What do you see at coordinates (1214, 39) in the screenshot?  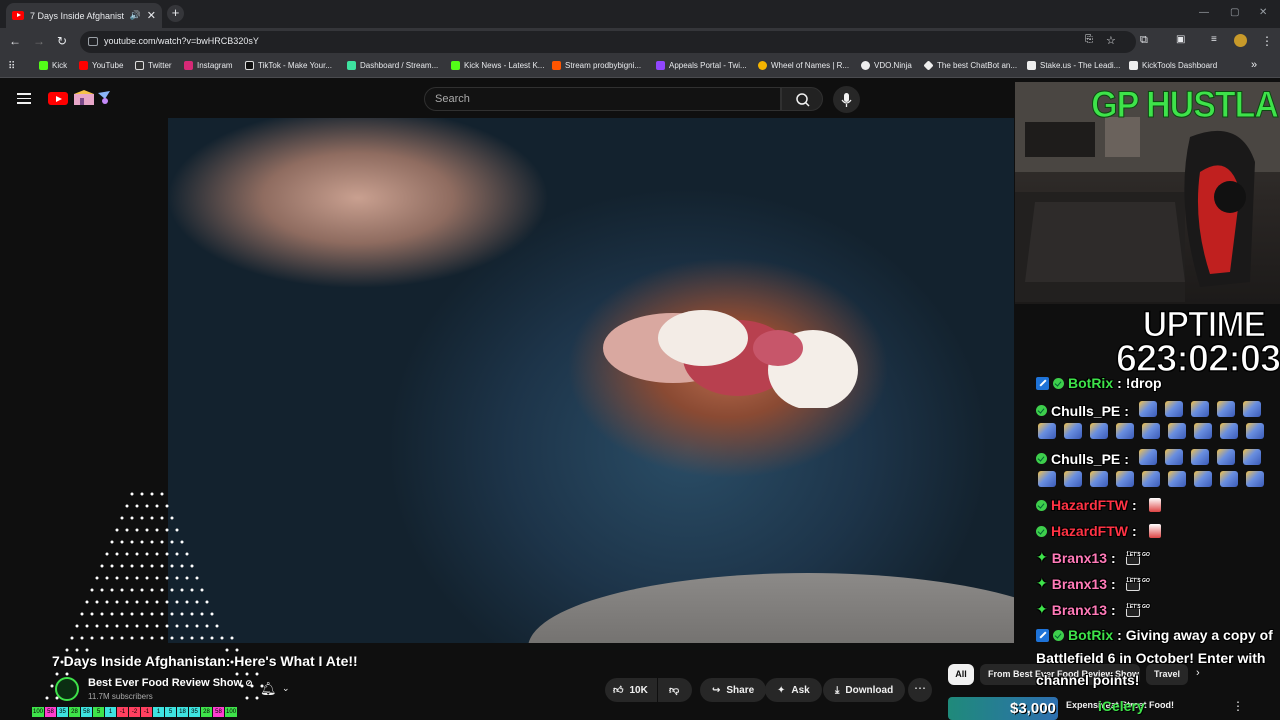 I see `media-controls-icon: ≡` at bounding box center [1214, 39].